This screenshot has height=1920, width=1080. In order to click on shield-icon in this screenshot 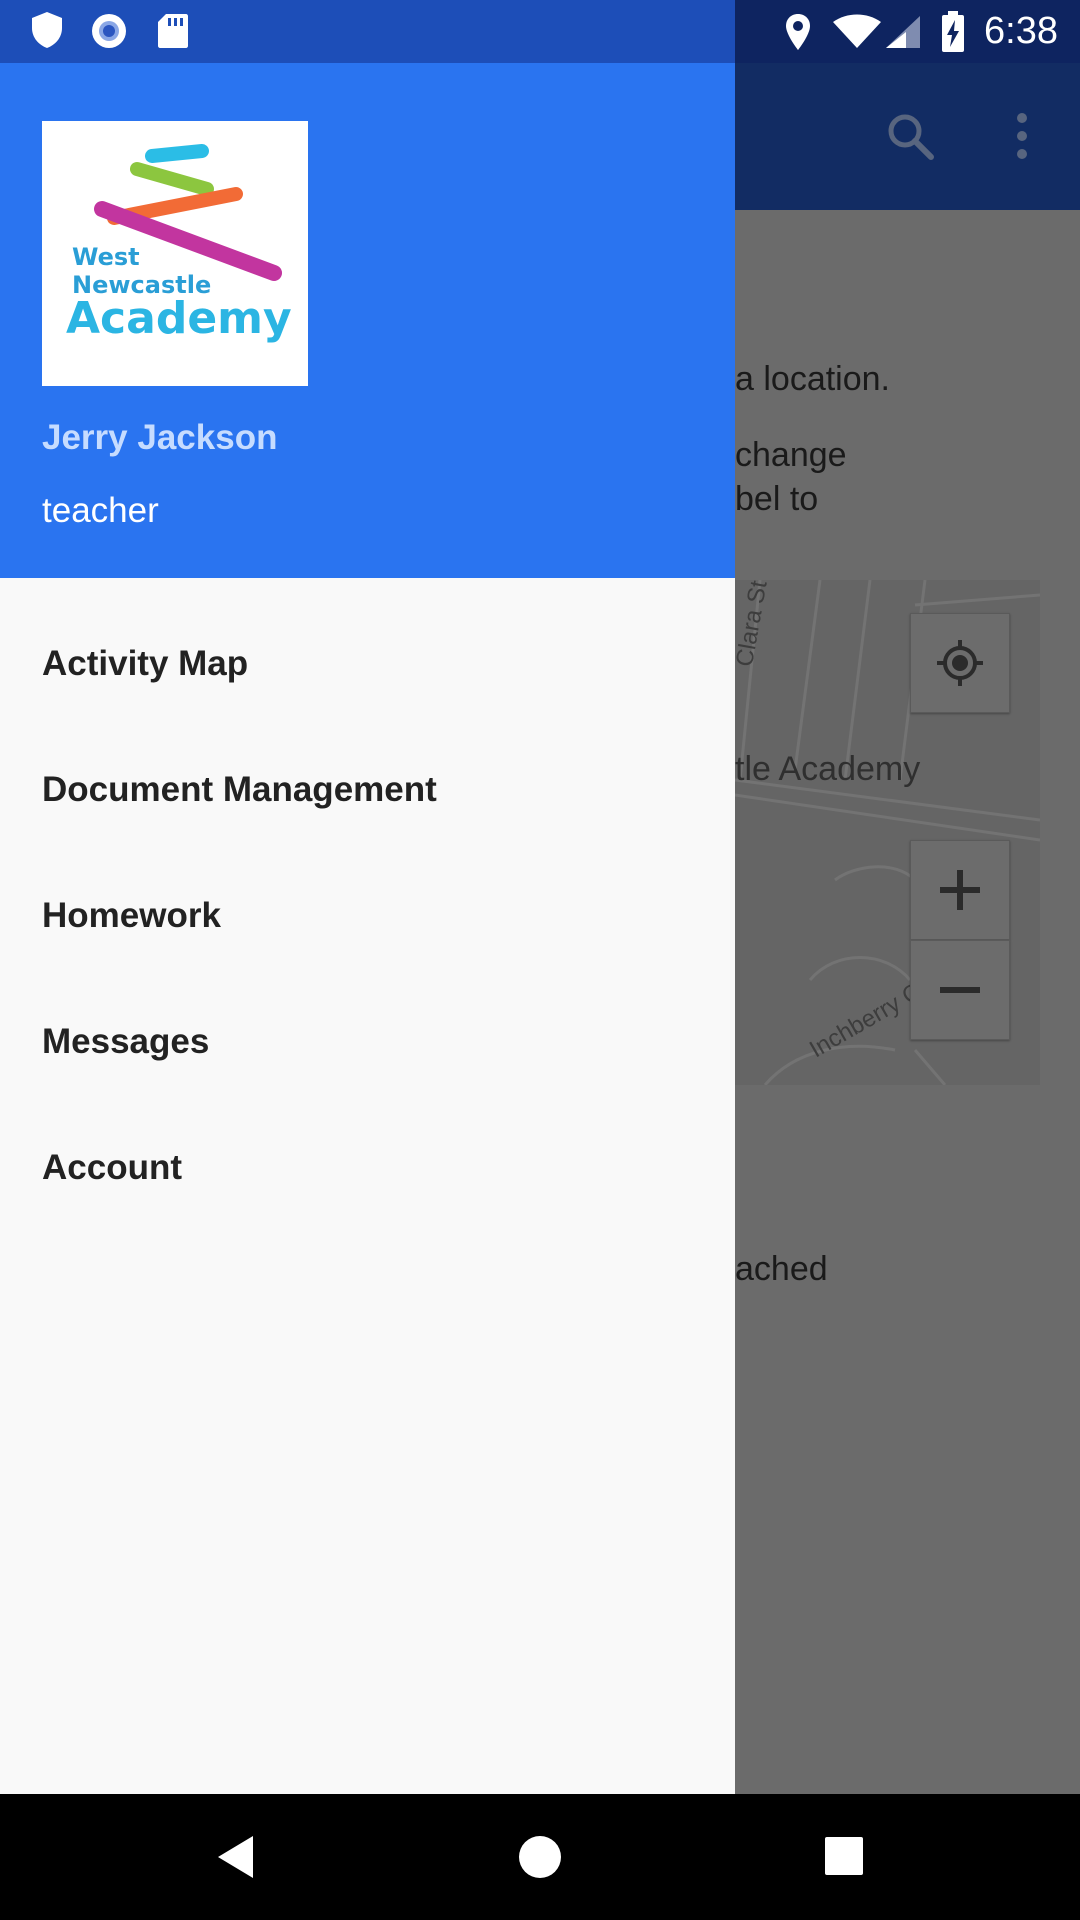, I will do `click(47, 30)`.